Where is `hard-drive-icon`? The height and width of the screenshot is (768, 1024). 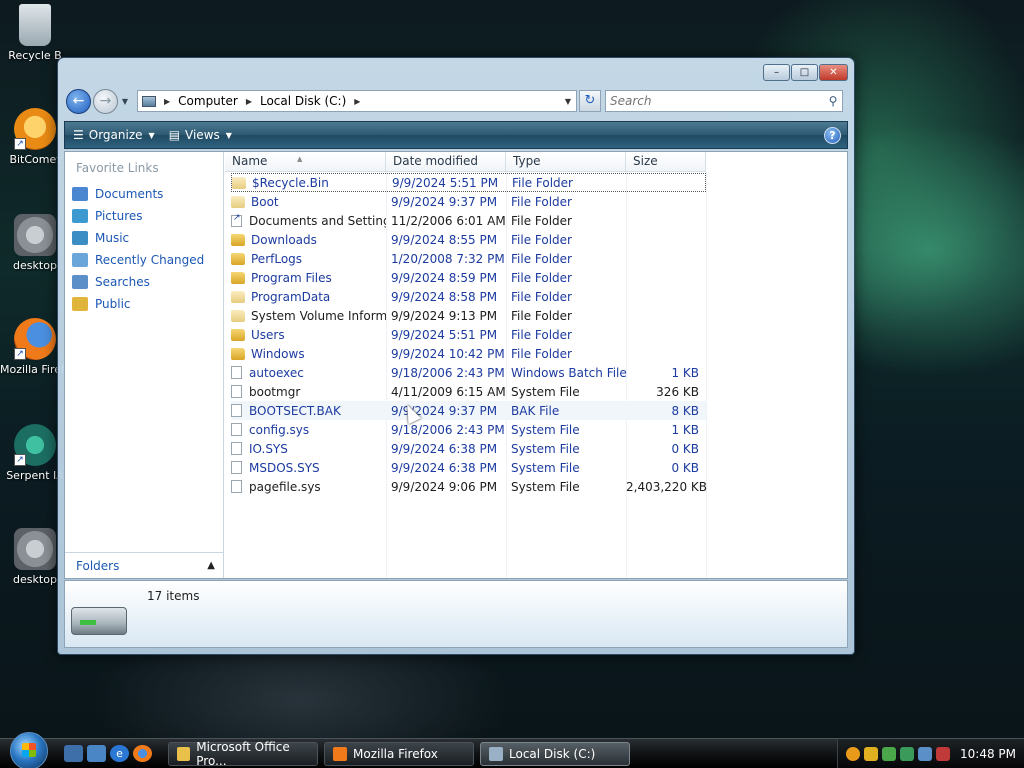 hard-drive-icon is located at coordinates (99, 621).